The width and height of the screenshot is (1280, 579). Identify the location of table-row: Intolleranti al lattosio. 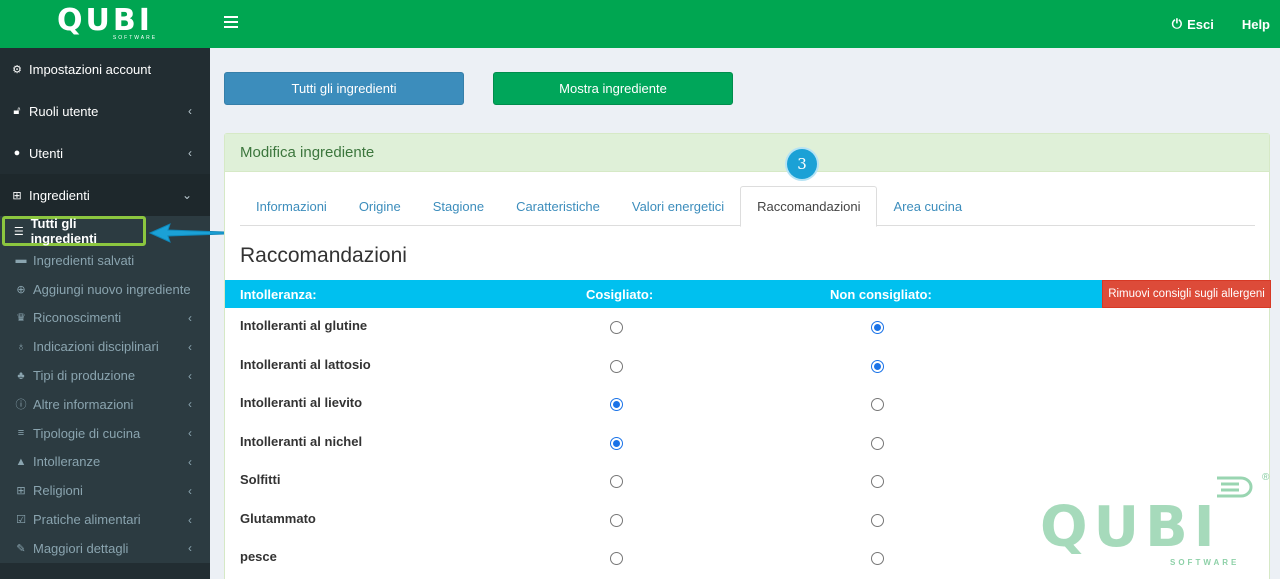
(748, 366).